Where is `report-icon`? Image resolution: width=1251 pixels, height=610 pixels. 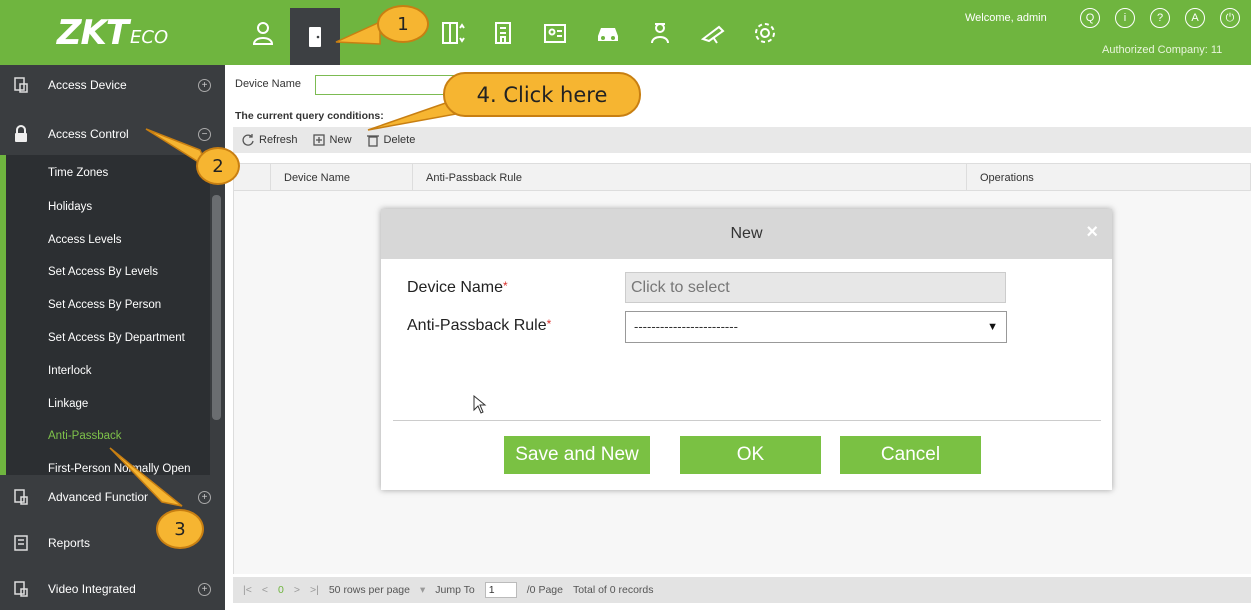 report-icon is located at coordinates (21, 543).